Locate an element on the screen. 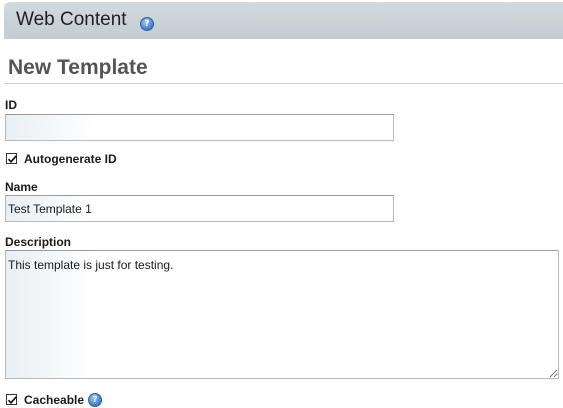 The width and height of the screenshot is (563, 408). name-label: Name is located at coordinates (21, 187).